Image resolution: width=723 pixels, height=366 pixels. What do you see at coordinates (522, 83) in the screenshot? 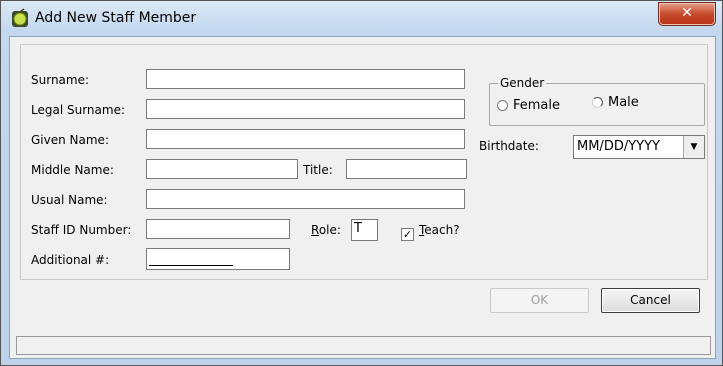
I see `gender-legend: Gender` at bounding box center [522, 83].